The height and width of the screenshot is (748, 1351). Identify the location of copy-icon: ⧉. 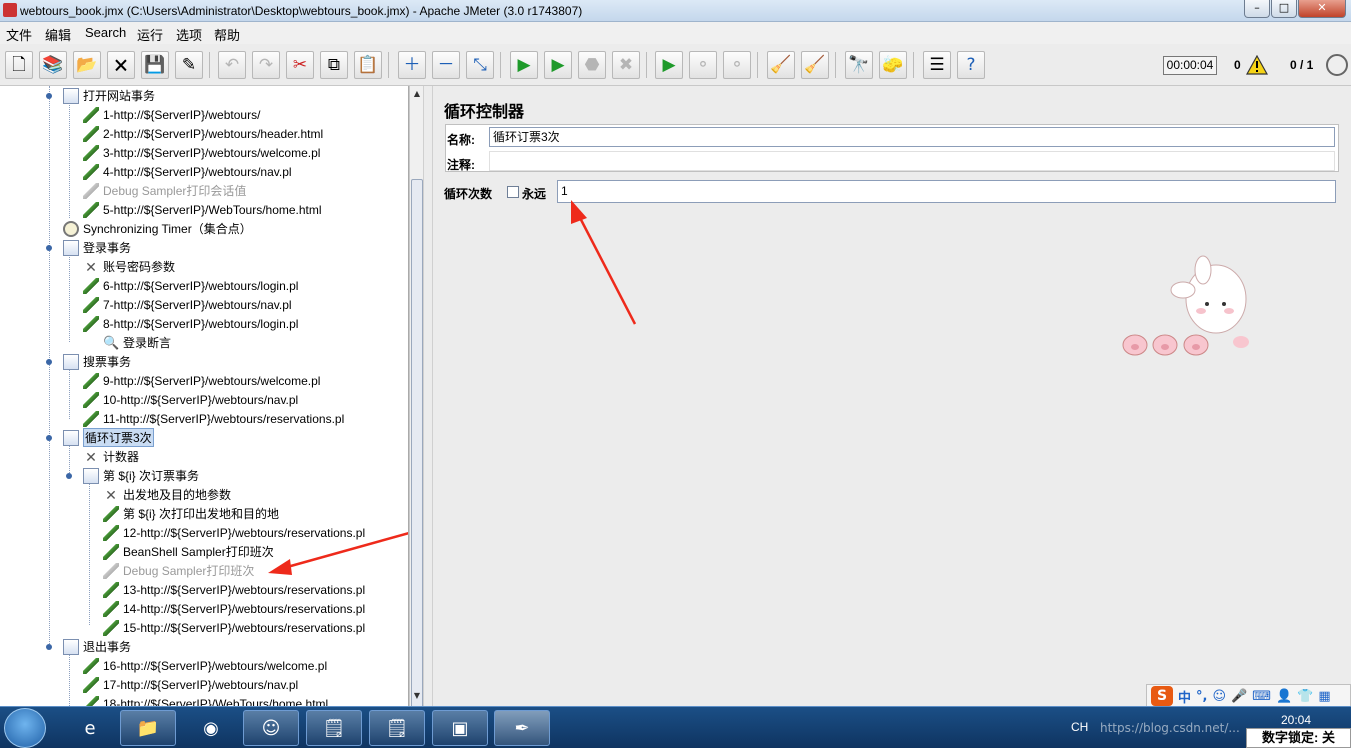
(334, 65).